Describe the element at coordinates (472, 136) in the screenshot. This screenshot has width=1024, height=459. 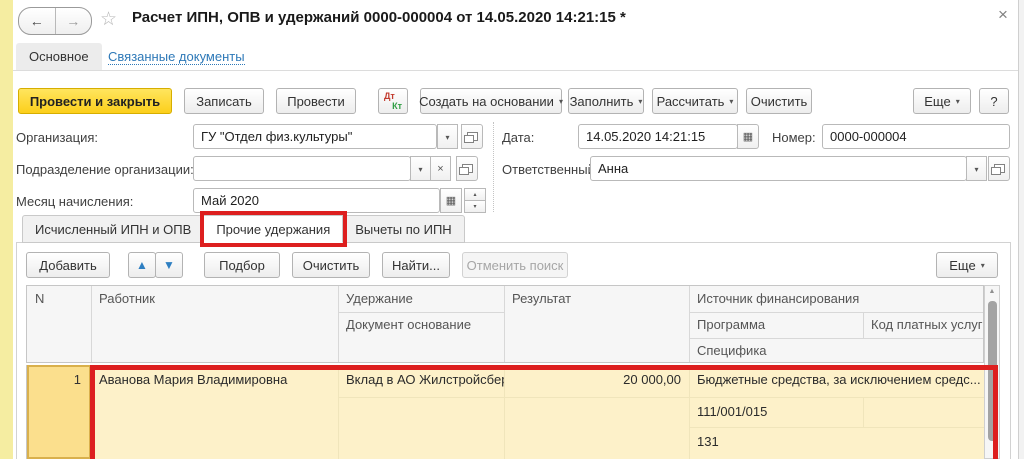
I see `organization-open-button` at that location.